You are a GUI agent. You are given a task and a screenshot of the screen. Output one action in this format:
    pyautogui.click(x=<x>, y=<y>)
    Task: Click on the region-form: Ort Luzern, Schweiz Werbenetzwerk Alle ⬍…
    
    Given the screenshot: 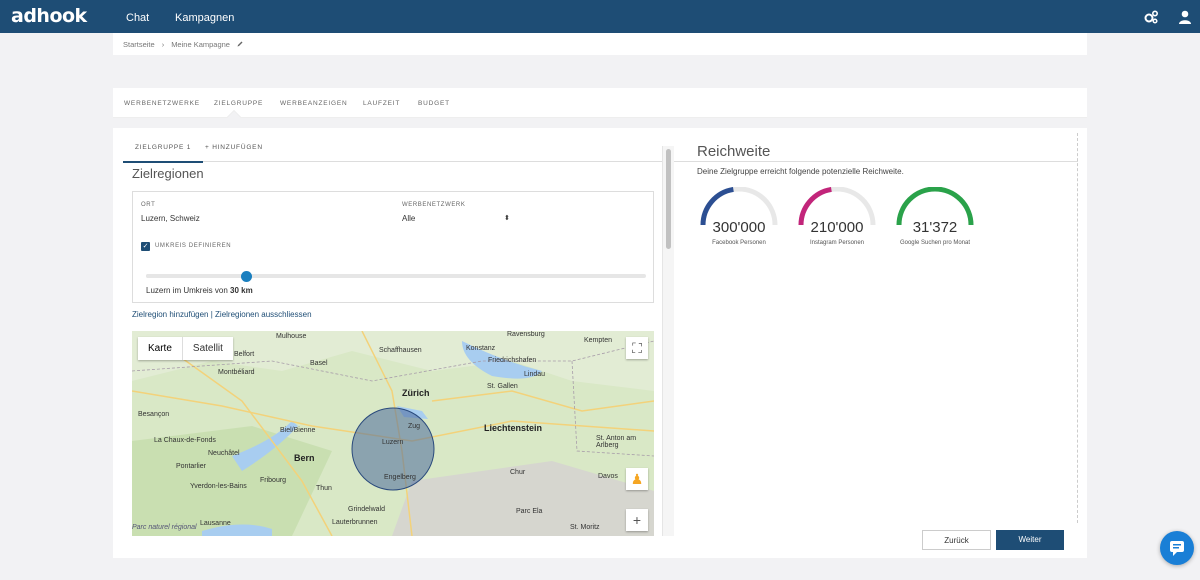 What is the action you would take?
    pyautogui.click(x=393, y=247)
    